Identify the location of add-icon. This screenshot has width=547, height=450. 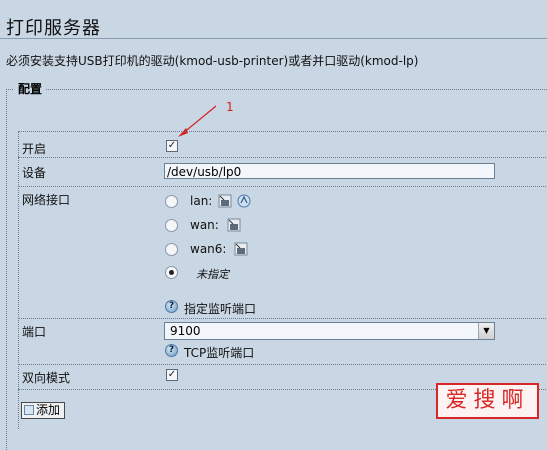
(29, 410).